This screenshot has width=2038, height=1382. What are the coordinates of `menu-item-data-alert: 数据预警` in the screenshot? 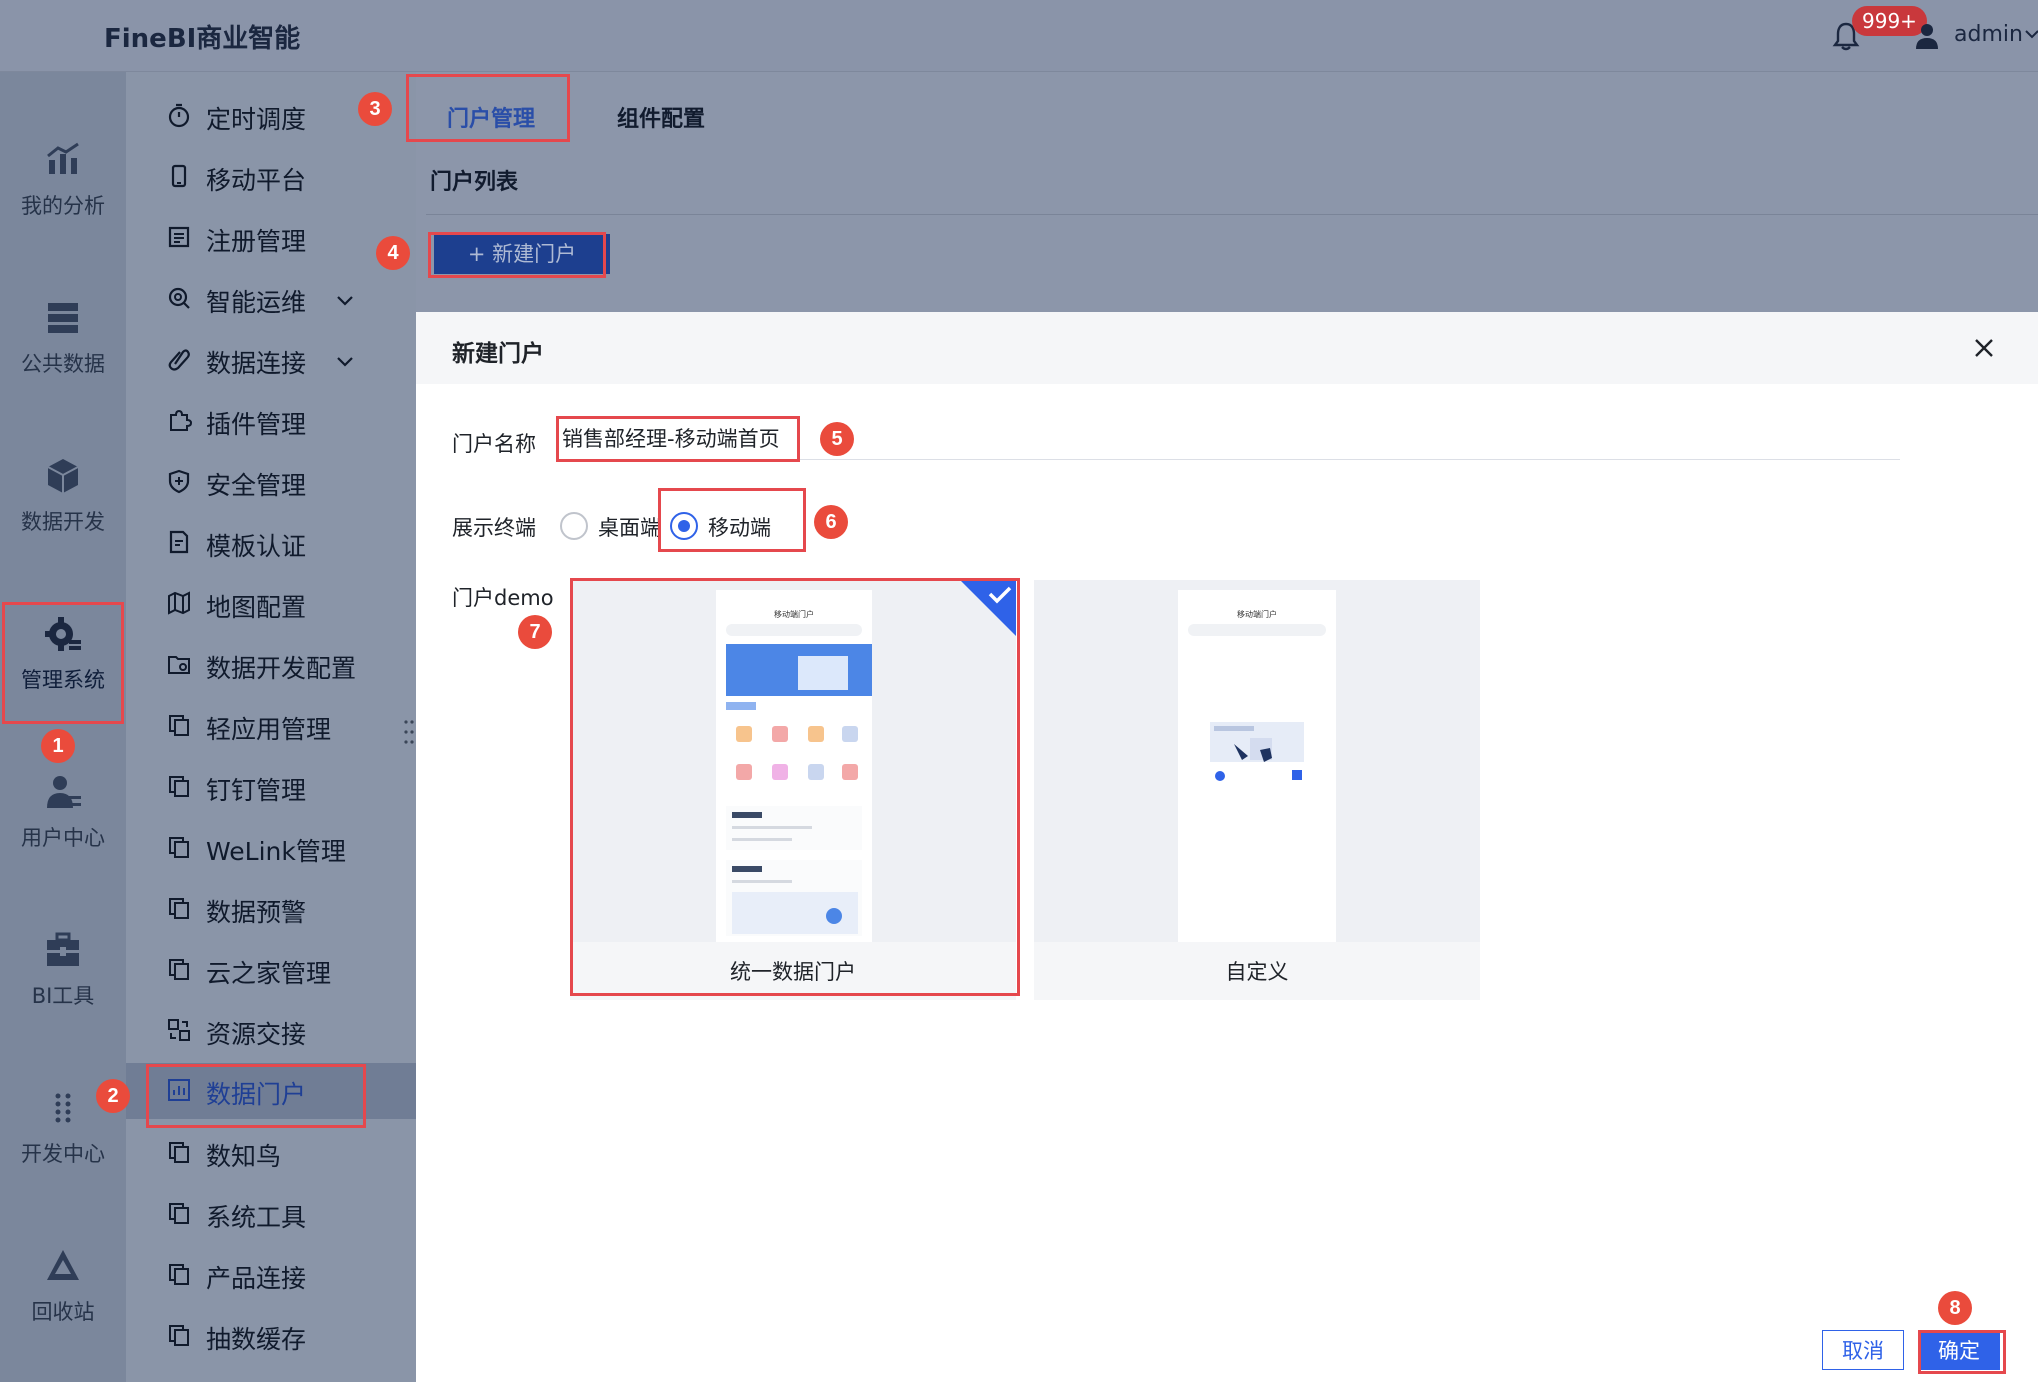 It's located at (271, 909).